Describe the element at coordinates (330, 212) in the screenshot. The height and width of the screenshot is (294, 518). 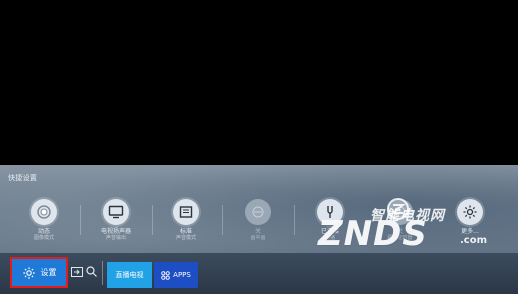
I see `network-icon` at that location.